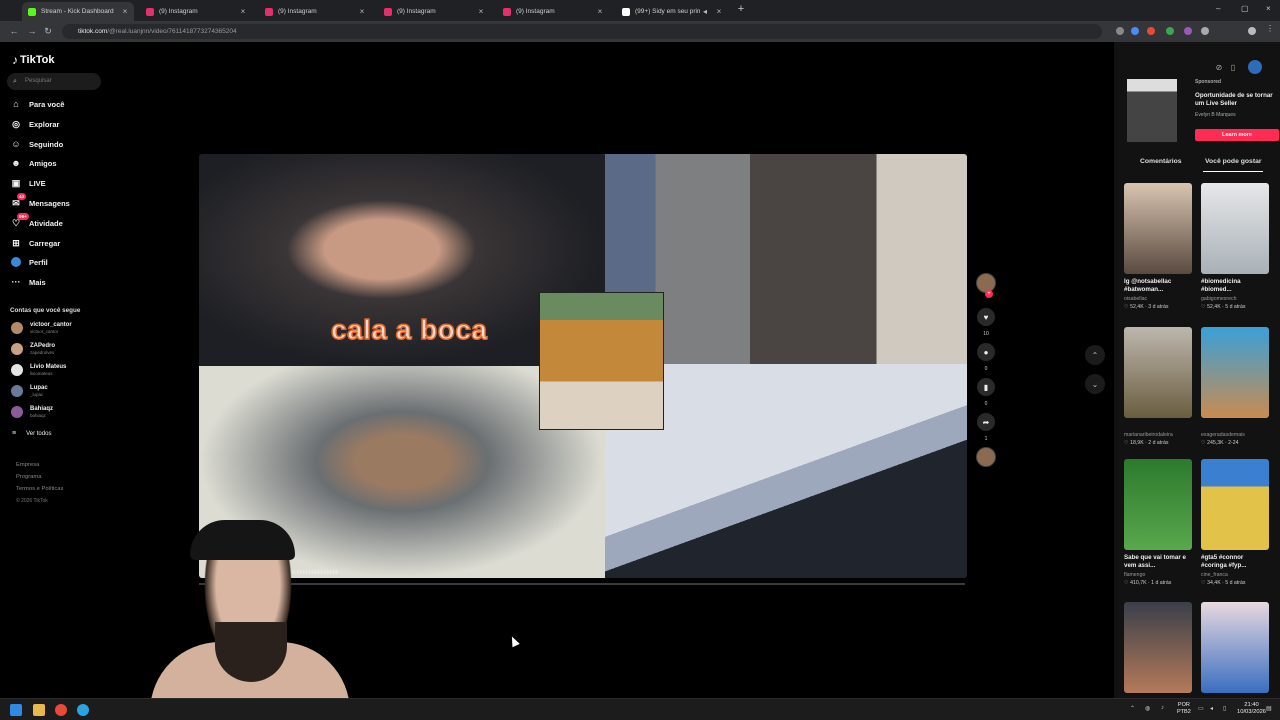  I want to click on save-button: ▮, so click(986, 387).